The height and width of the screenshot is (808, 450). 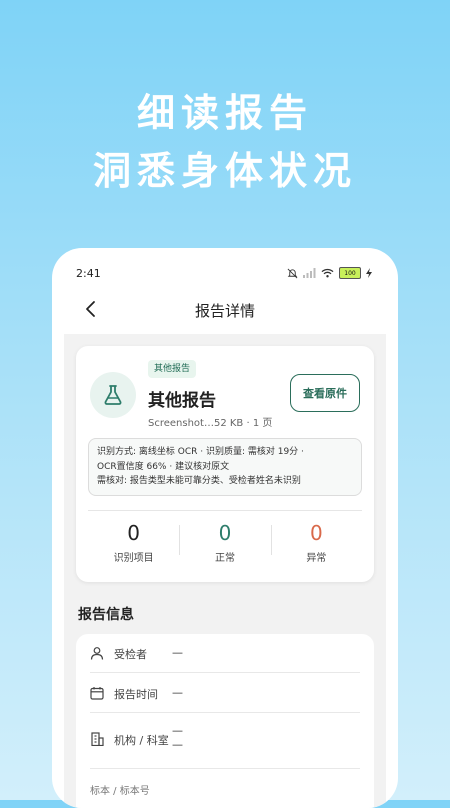 I want to click on status-bar: 2:41 100, so click(x=224, y=273).